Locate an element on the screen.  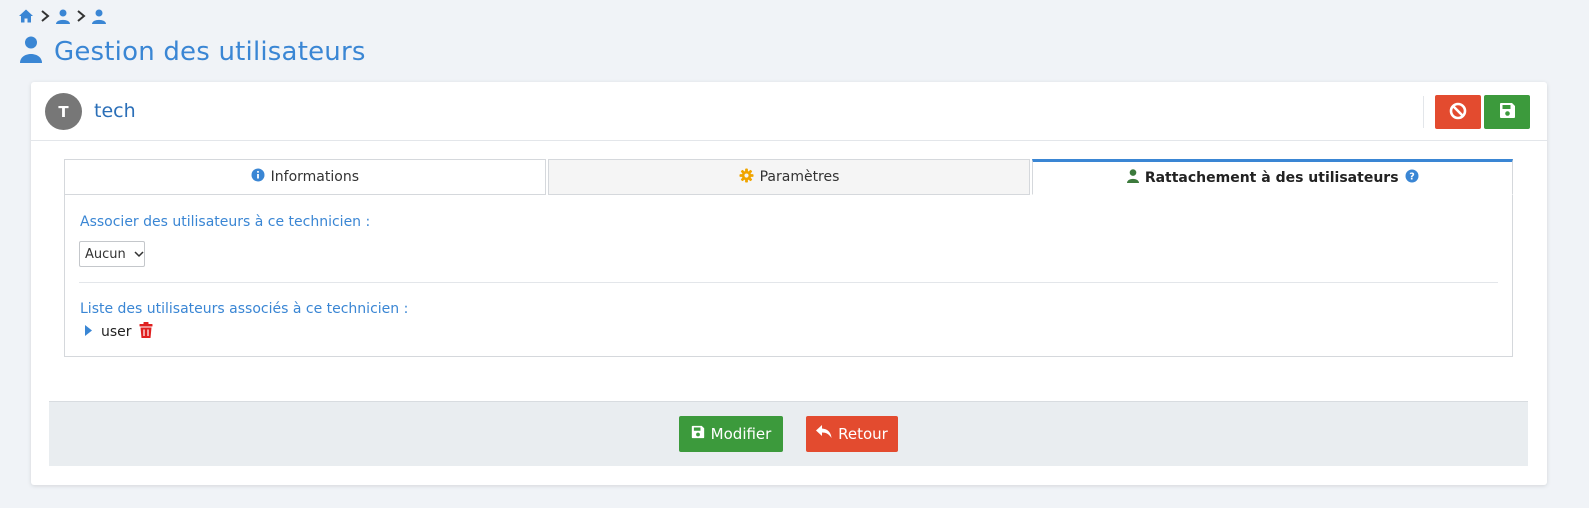
associate-users-select: Aucun is located at coordinates (112, 254).